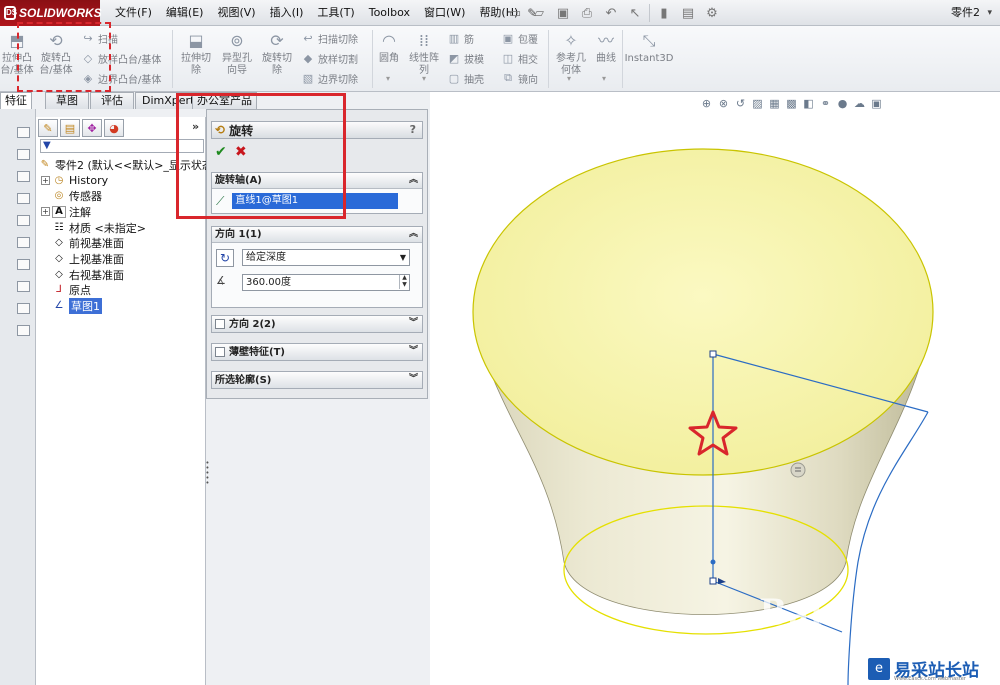 The image size is (1000, 685). What do you see at coordinates (71, 195) in the screenshot?
I see `tree-item-sensors: ◎ 传感器` at bounding box center [71, 195].